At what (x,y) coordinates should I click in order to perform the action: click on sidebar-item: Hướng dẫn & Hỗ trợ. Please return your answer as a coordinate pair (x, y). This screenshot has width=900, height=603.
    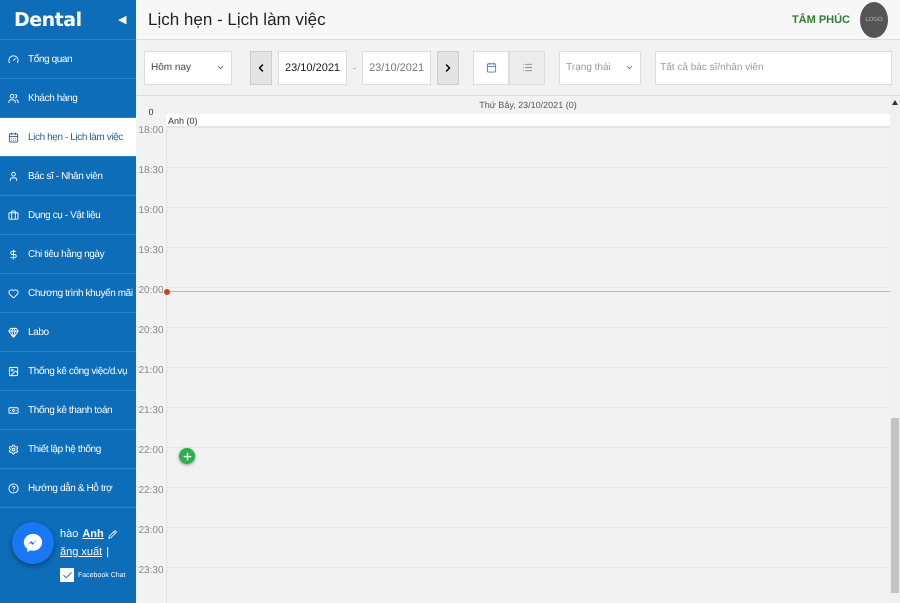
    Looking at the image, I should click on (68, 488).